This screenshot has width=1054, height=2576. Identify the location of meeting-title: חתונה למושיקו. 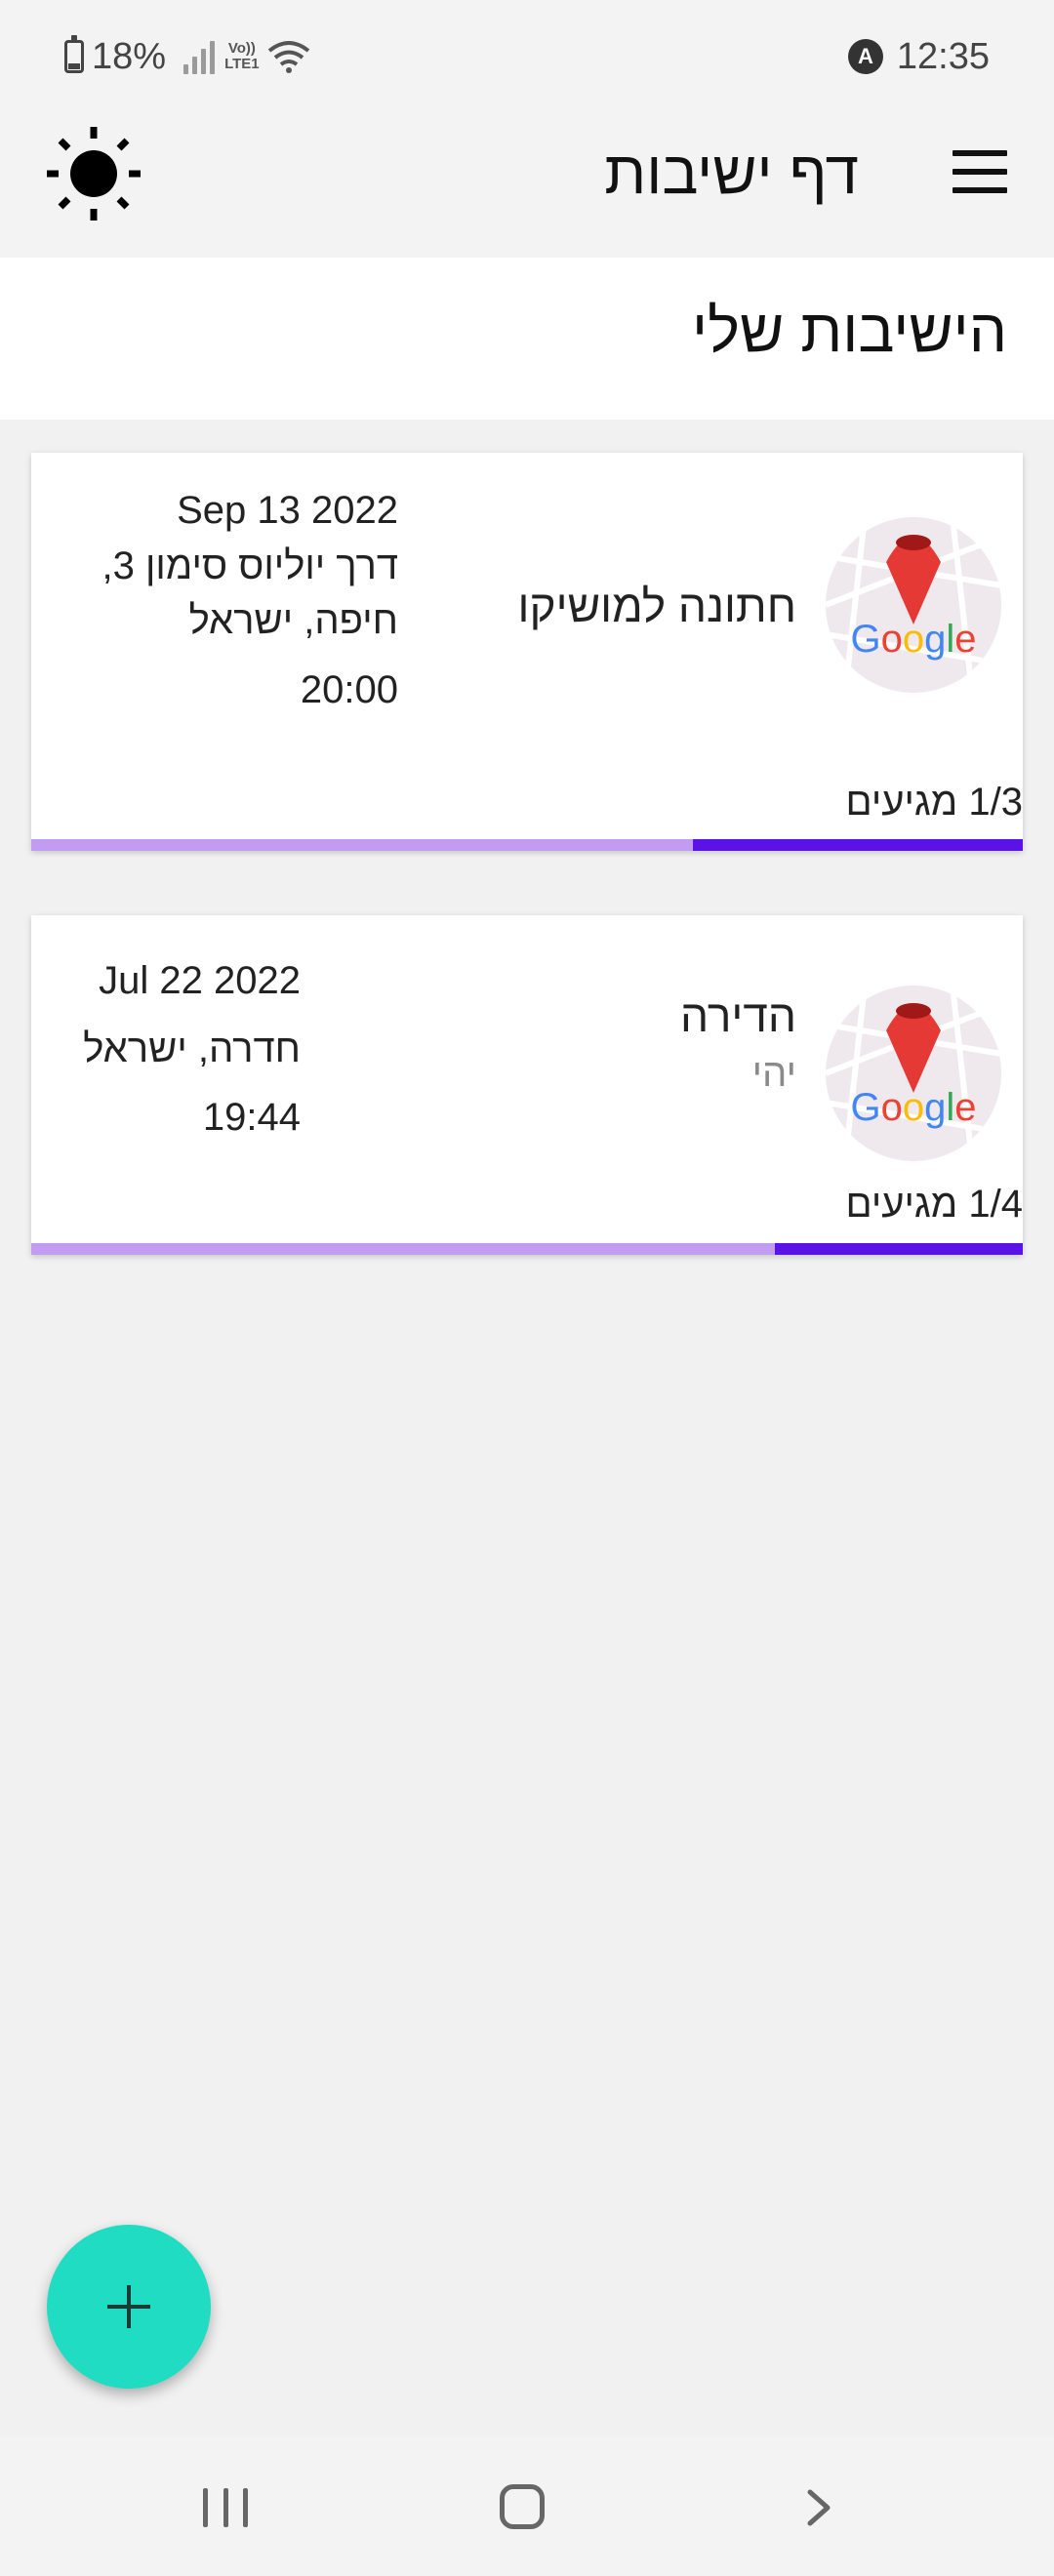
(657, 606).